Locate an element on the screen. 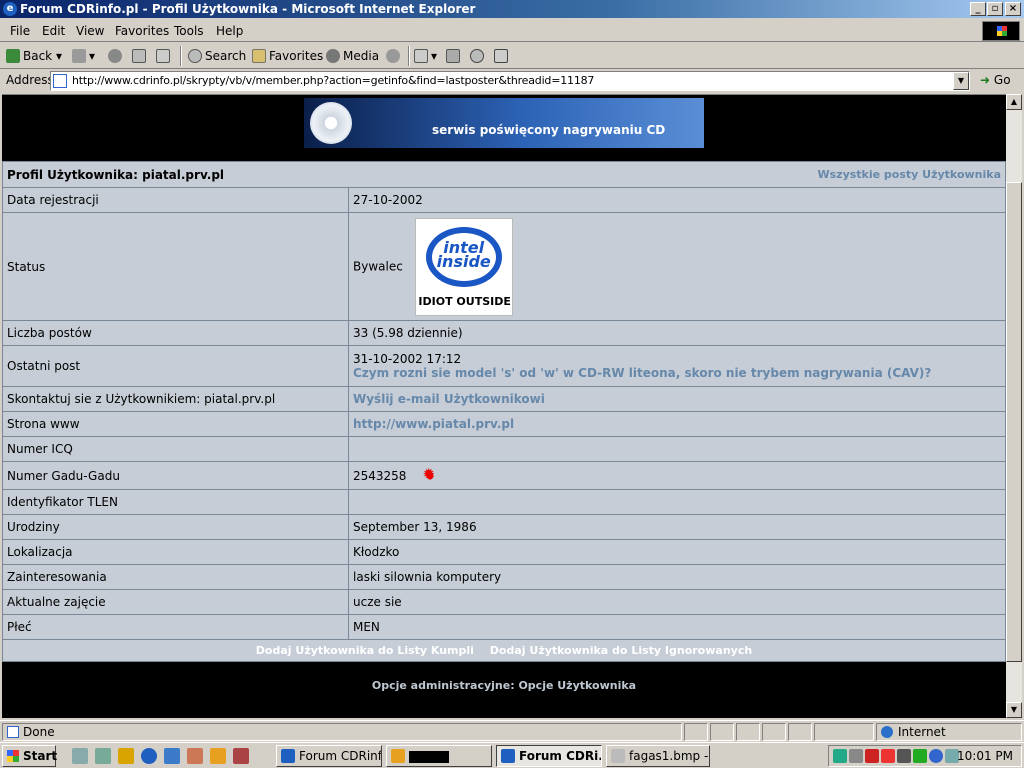  add-to-ignored-link: Dodaj Użytkownika do Listy Ignorowanych is located at coordinates (621, 650).